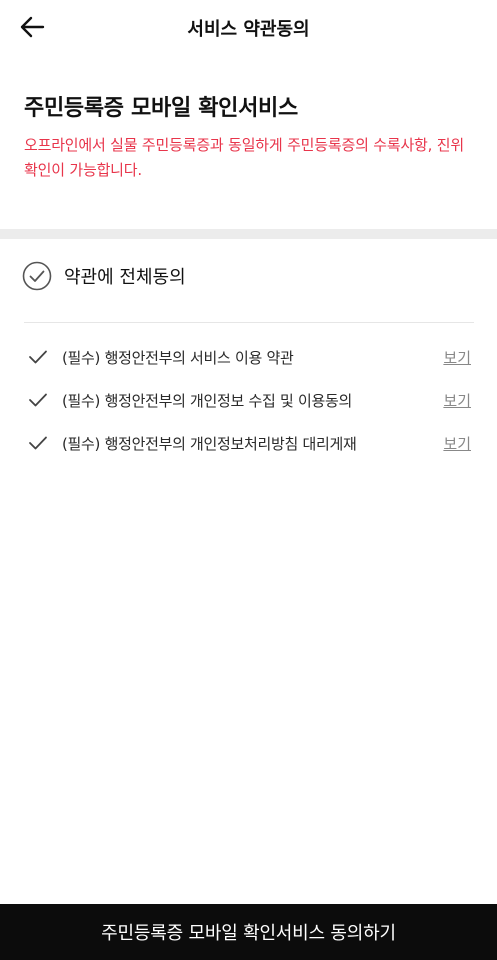  I want to click on circle-check-icon, so click(37, 276).